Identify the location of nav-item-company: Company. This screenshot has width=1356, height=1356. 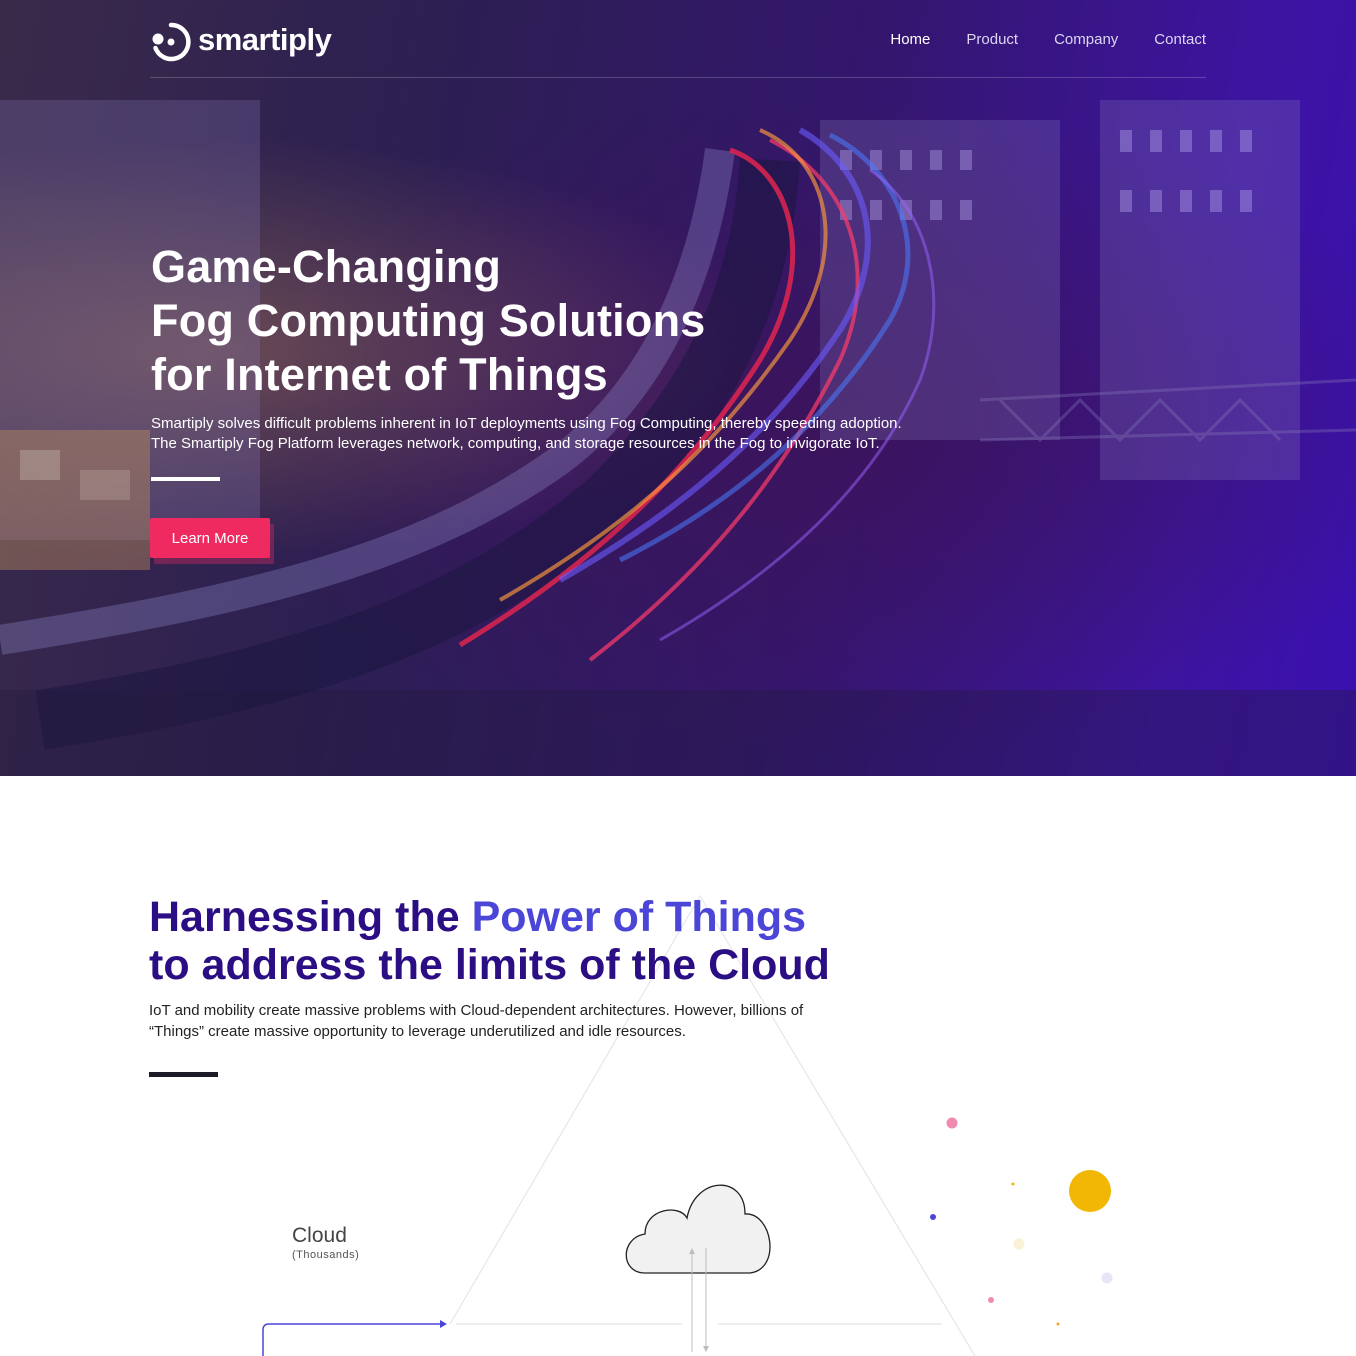
(1086, 39).